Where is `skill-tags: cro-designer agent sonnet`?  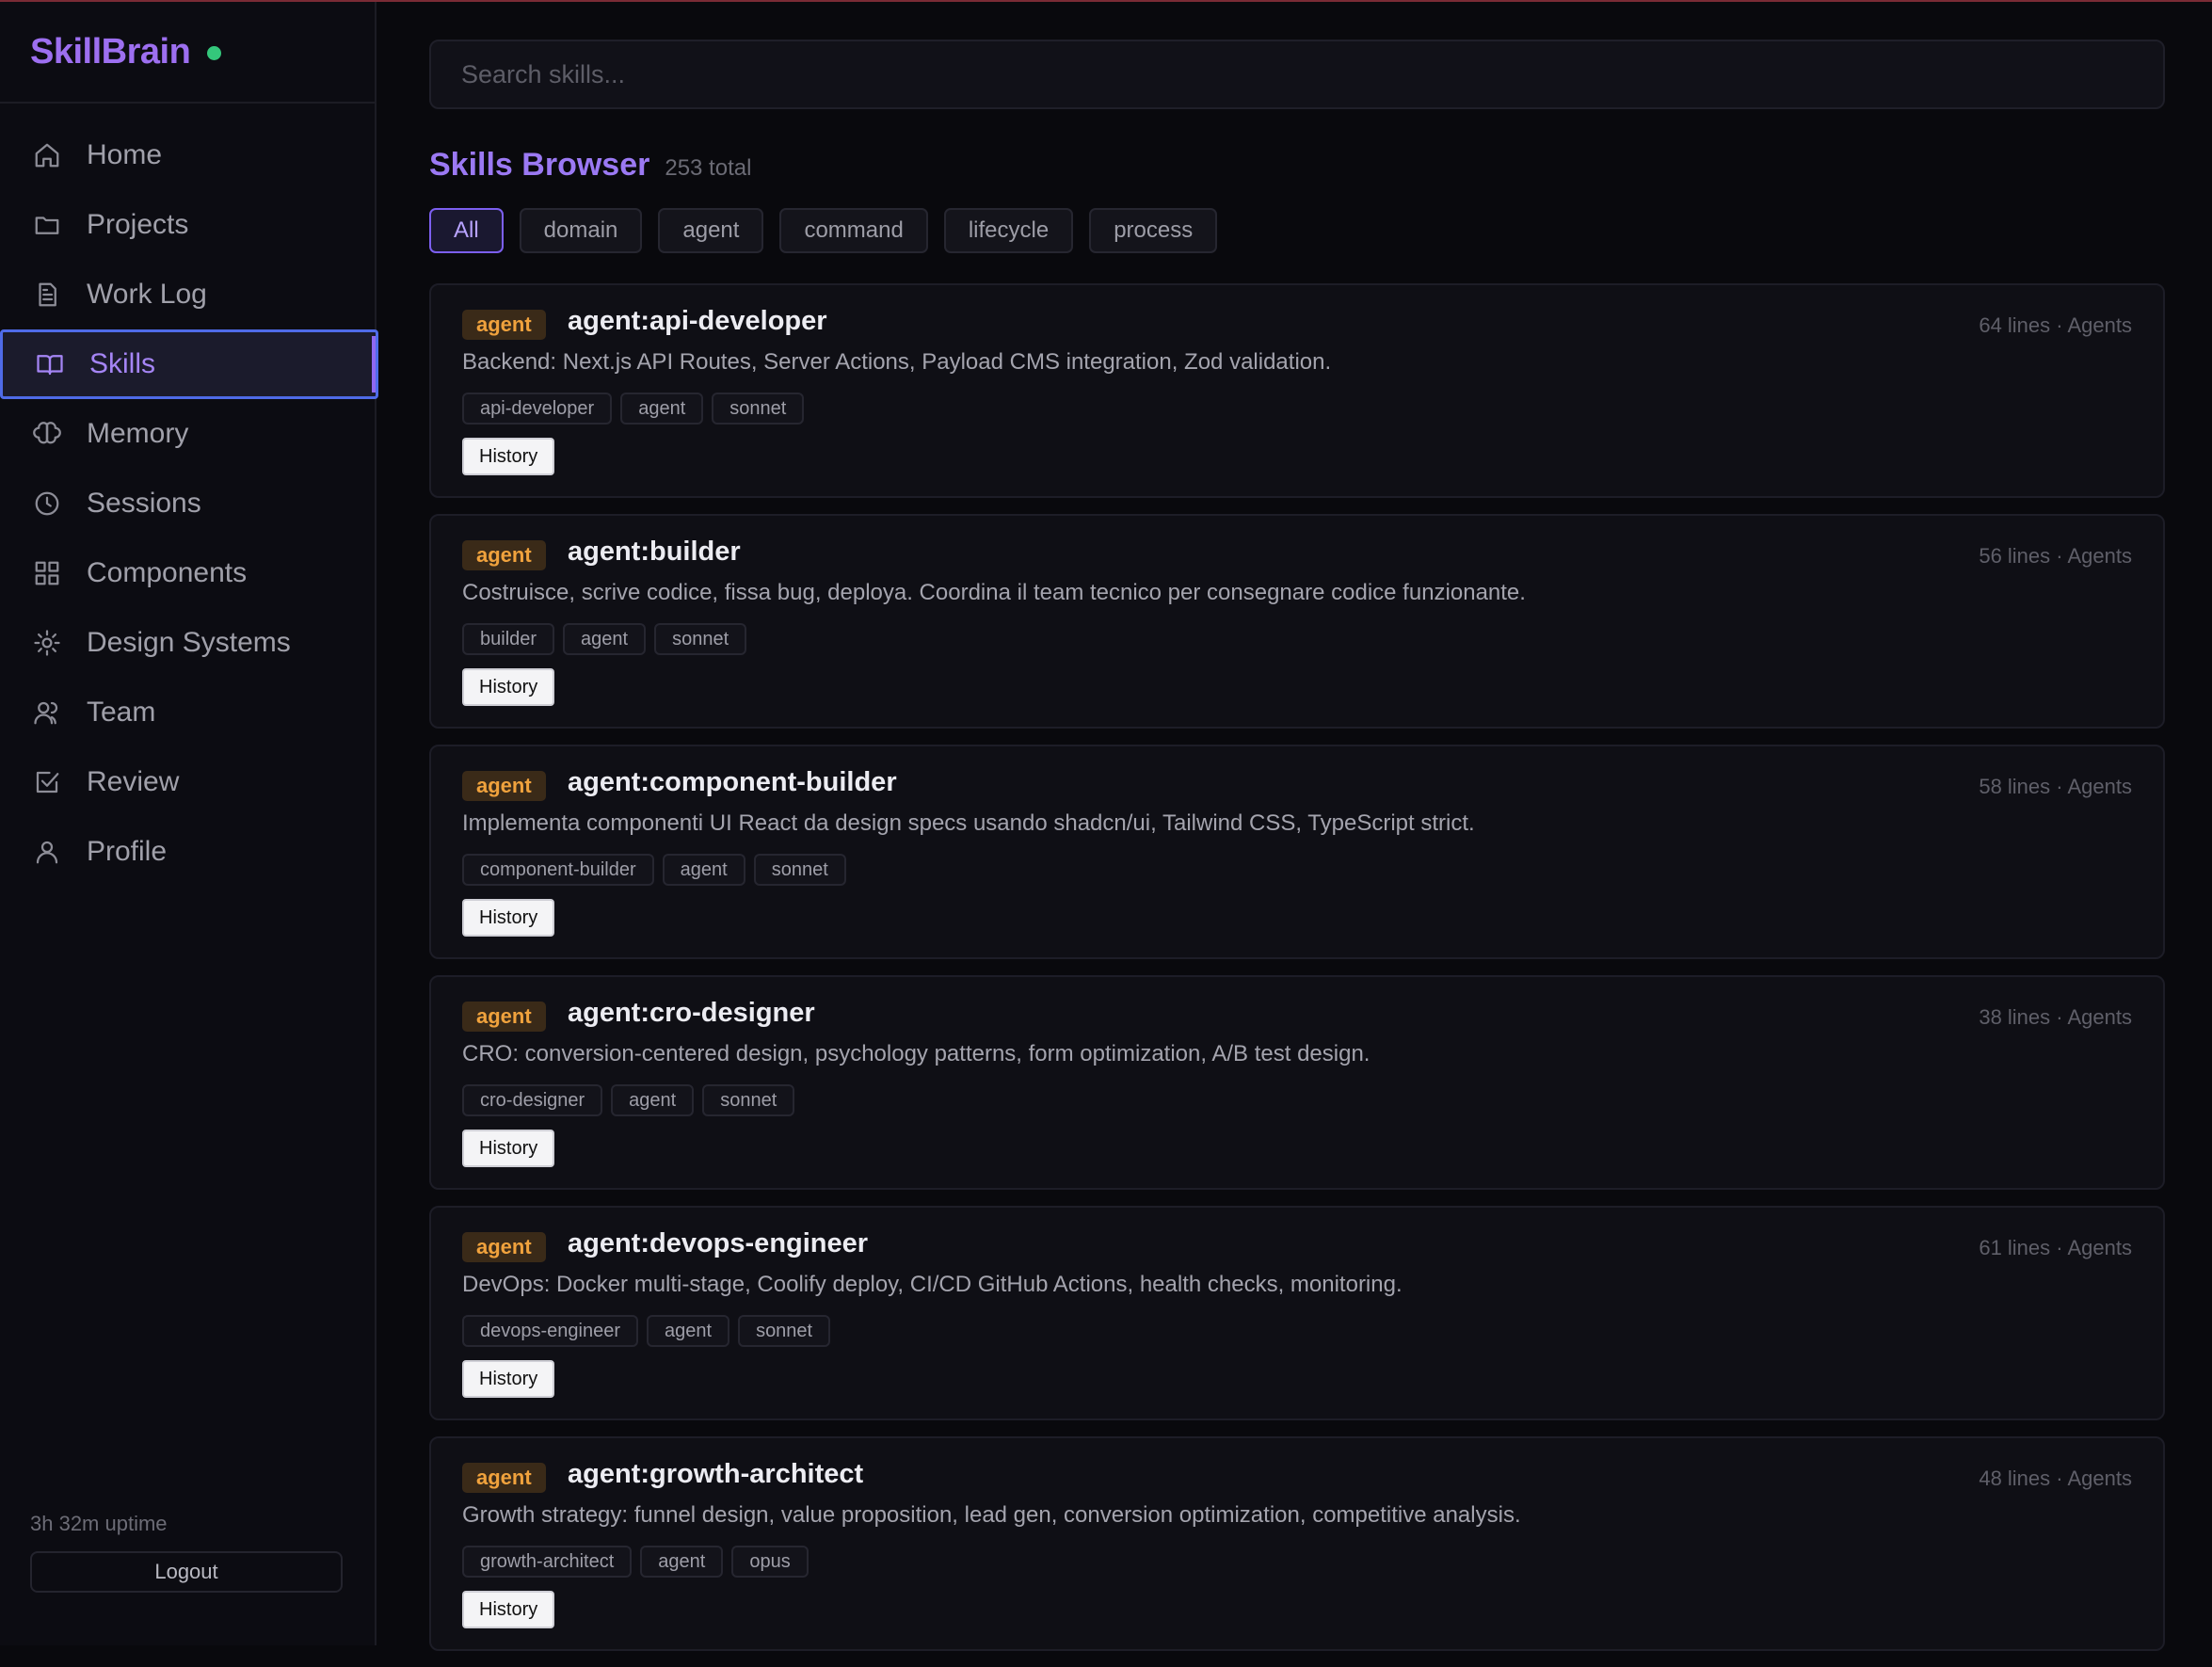 skill-tags: cro-designer agent sonnet is located at coordinates (632, 1100).